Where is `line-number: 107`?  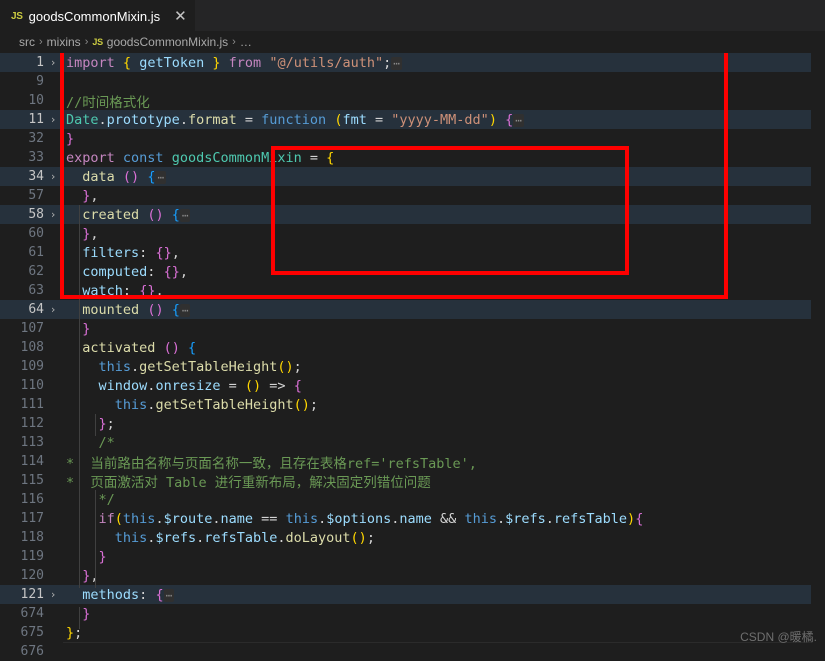
line-number: 107 is located at coordinates (32, 328).